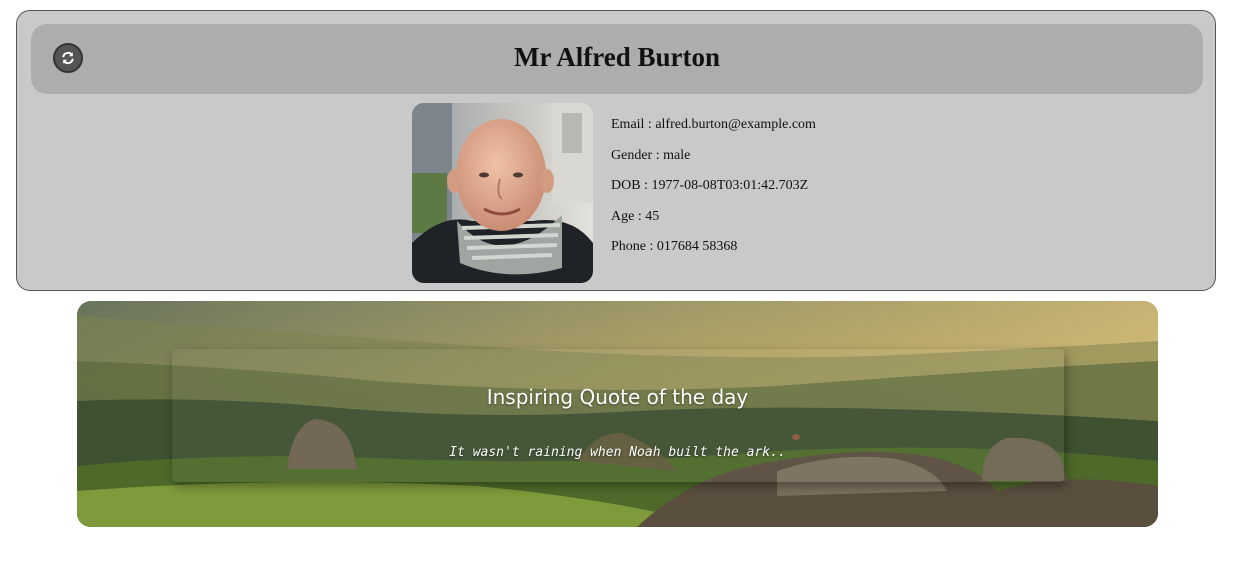 Image resolution: width=1234 pixels, height=586 pixels. What do you see at coordinates (674, 246) in the screenshot?
I see `detail-phone: Phone : 017684 58368` at bounding box center [674, 246].